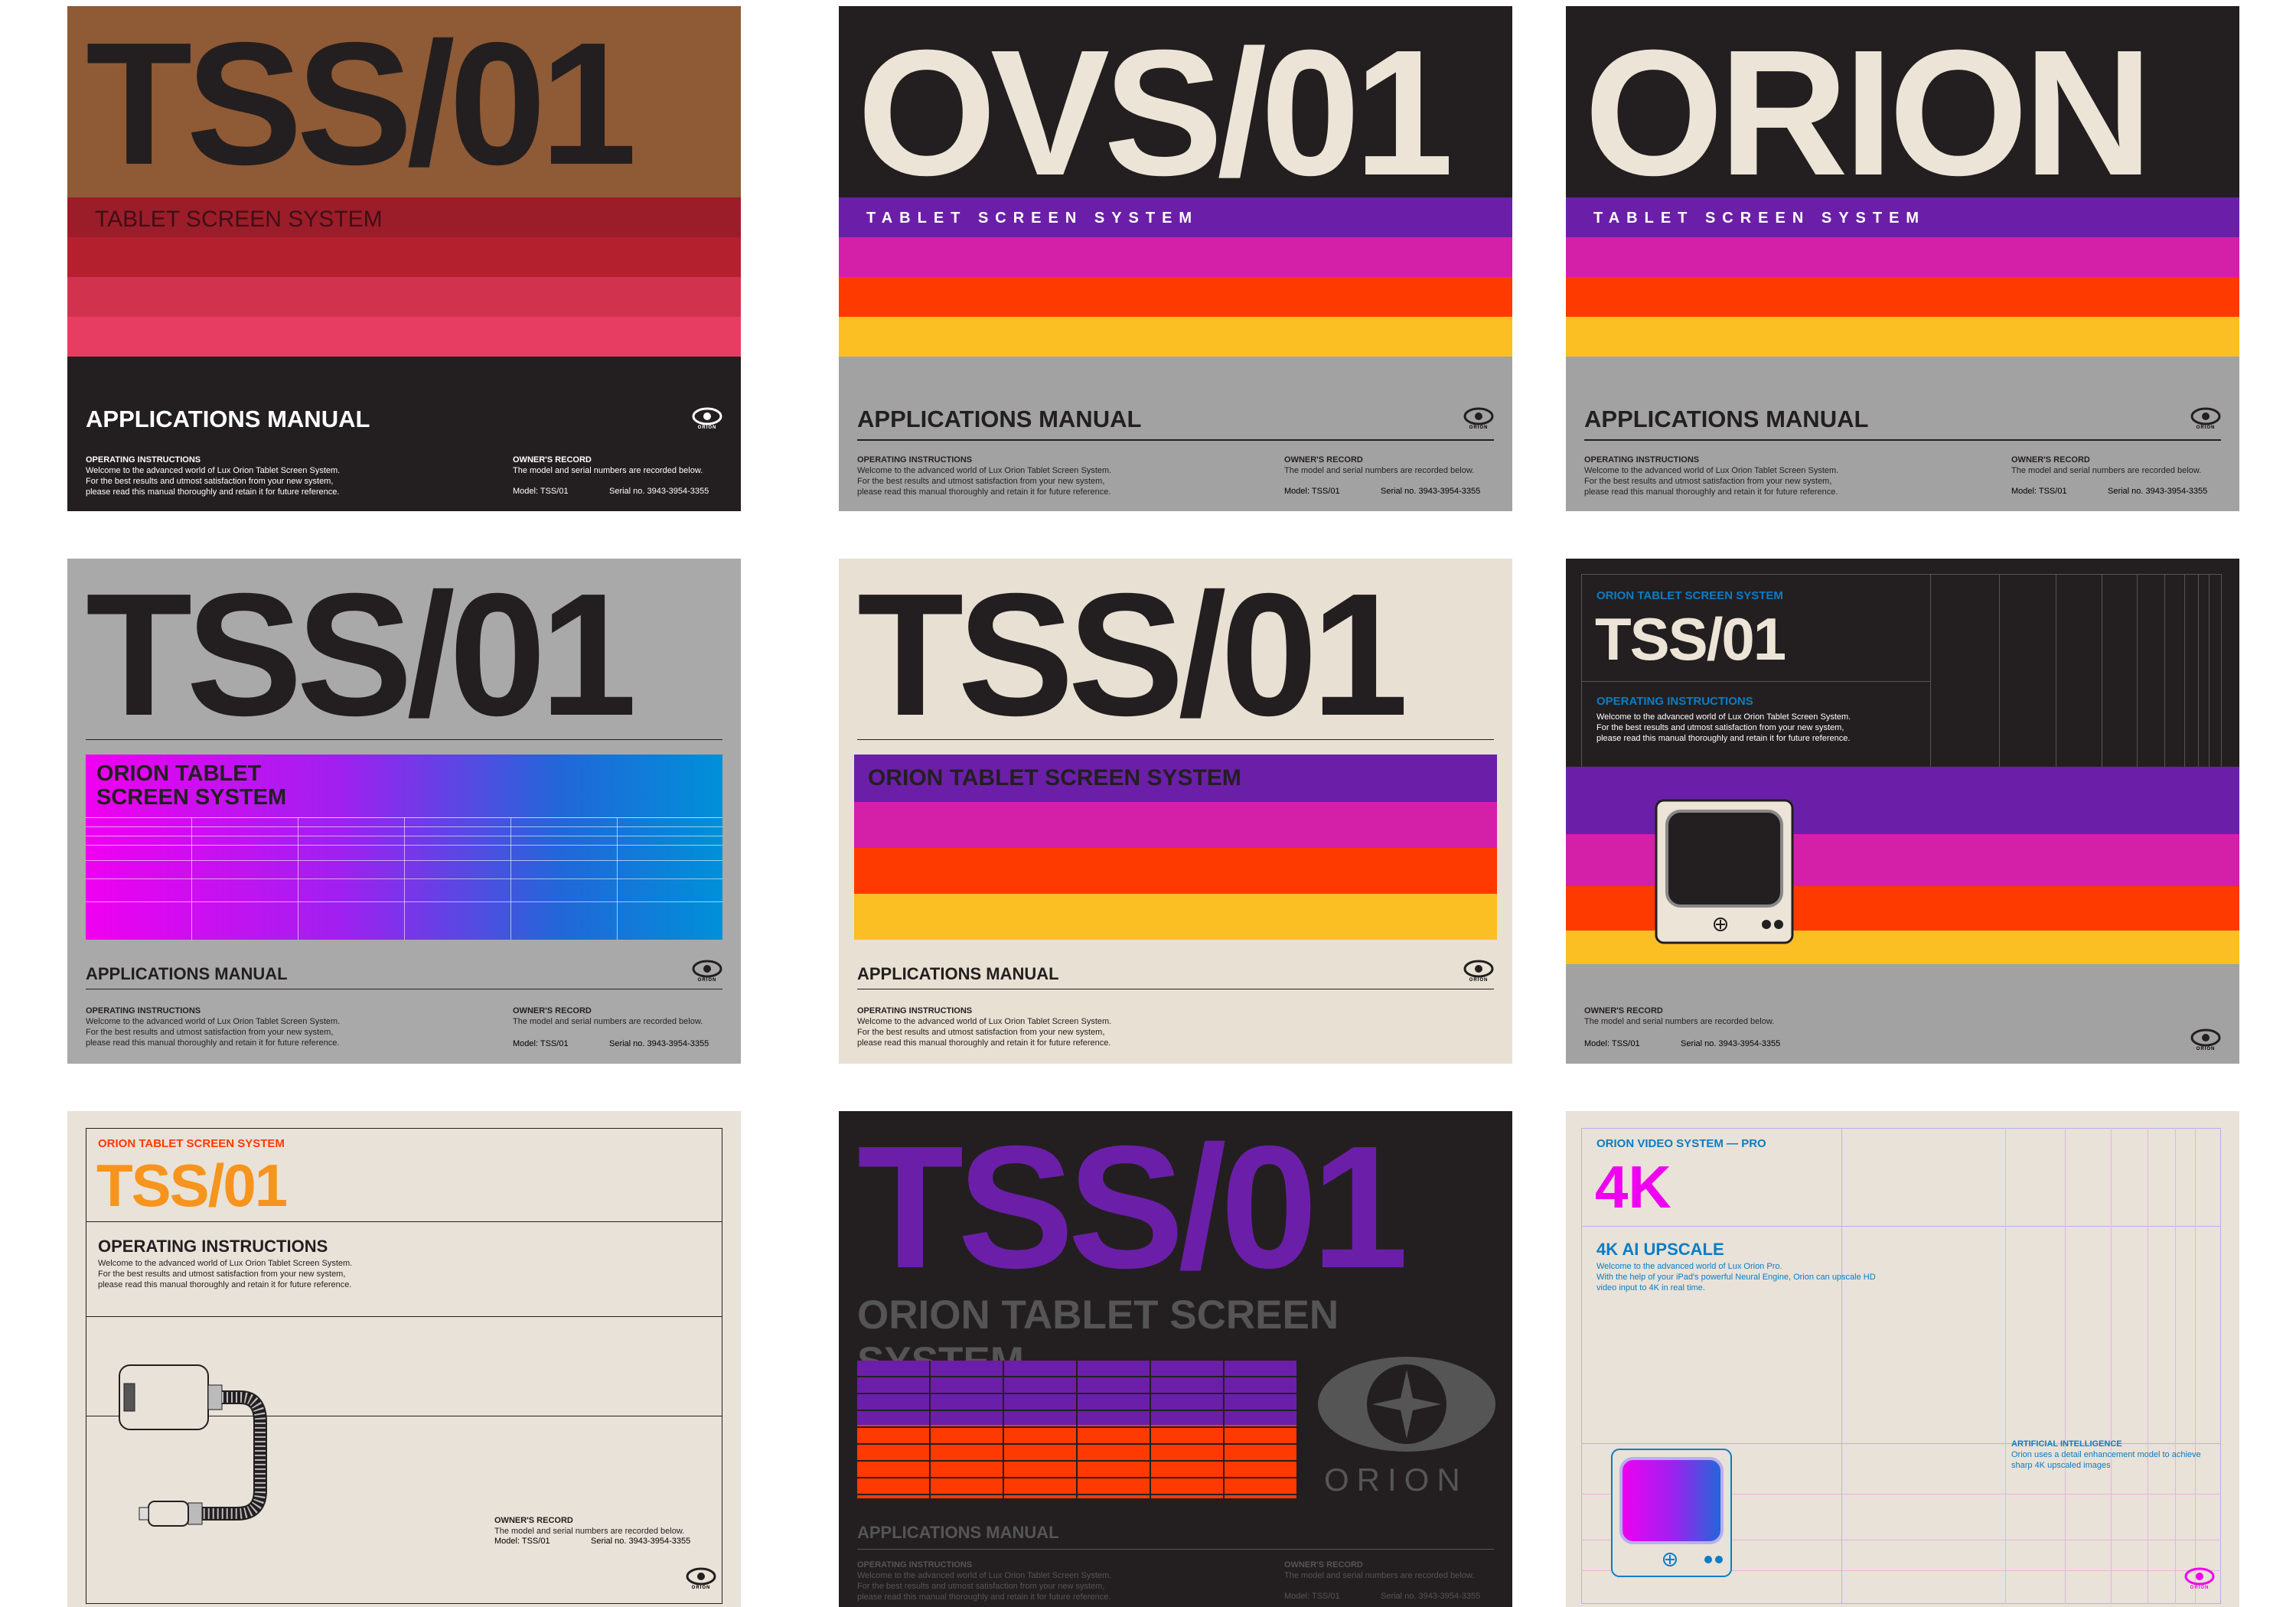  I want to click on monitor-icon, so click(1724, 873).